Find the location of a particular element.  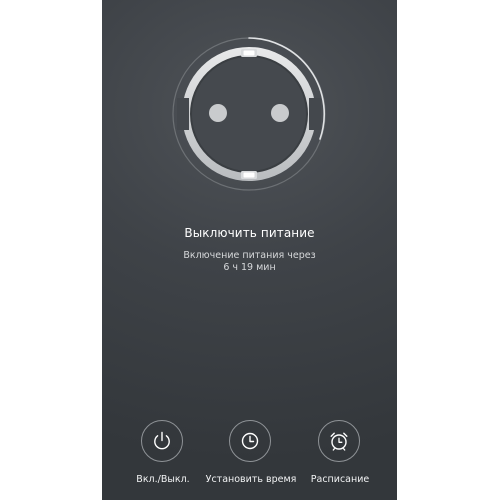

timer-caption: Включение питания через is located at coordinates (249, 255).